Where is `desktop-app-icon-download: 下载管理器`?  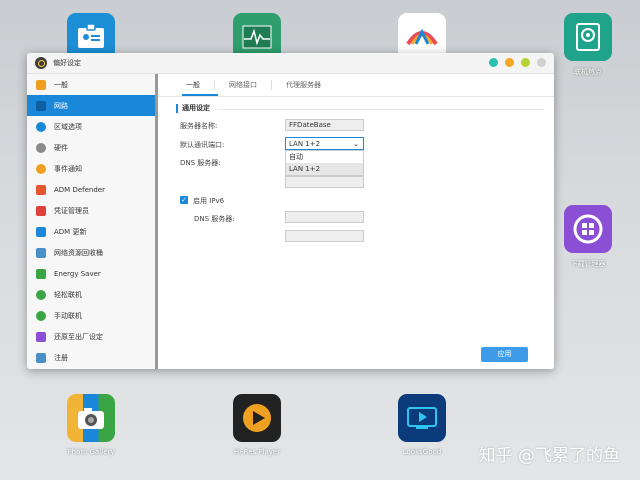 desktop-app-icon-download: 下载管理器 is located at coordinates (588, 237).